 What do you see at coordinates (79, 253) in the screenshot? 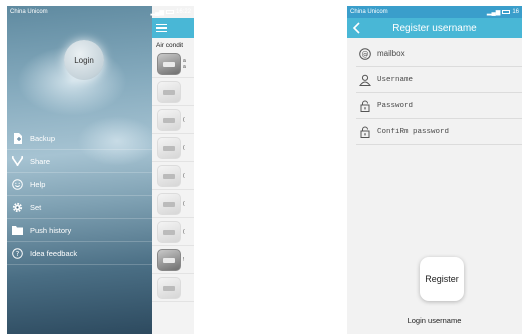
I see `menu-item-idea-feedback: ? Idea feedback` at bounding box center [79, 253].